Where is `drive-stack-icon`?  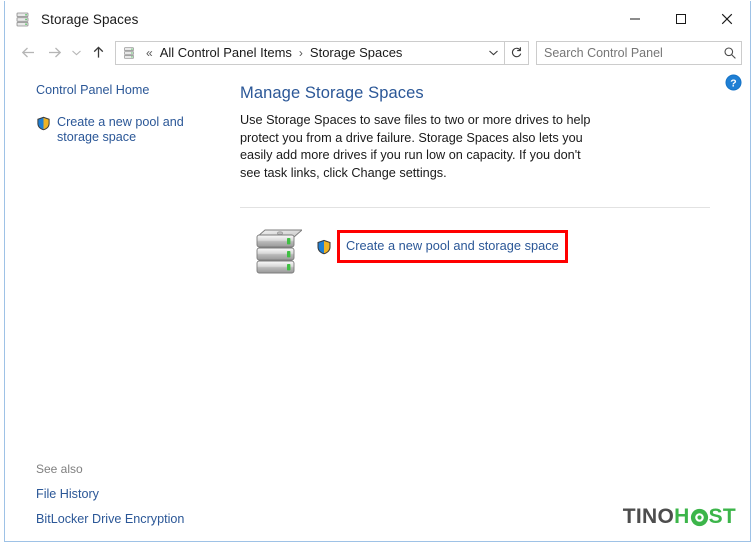 drive-stack-icon is located at coordinates (278, 250).